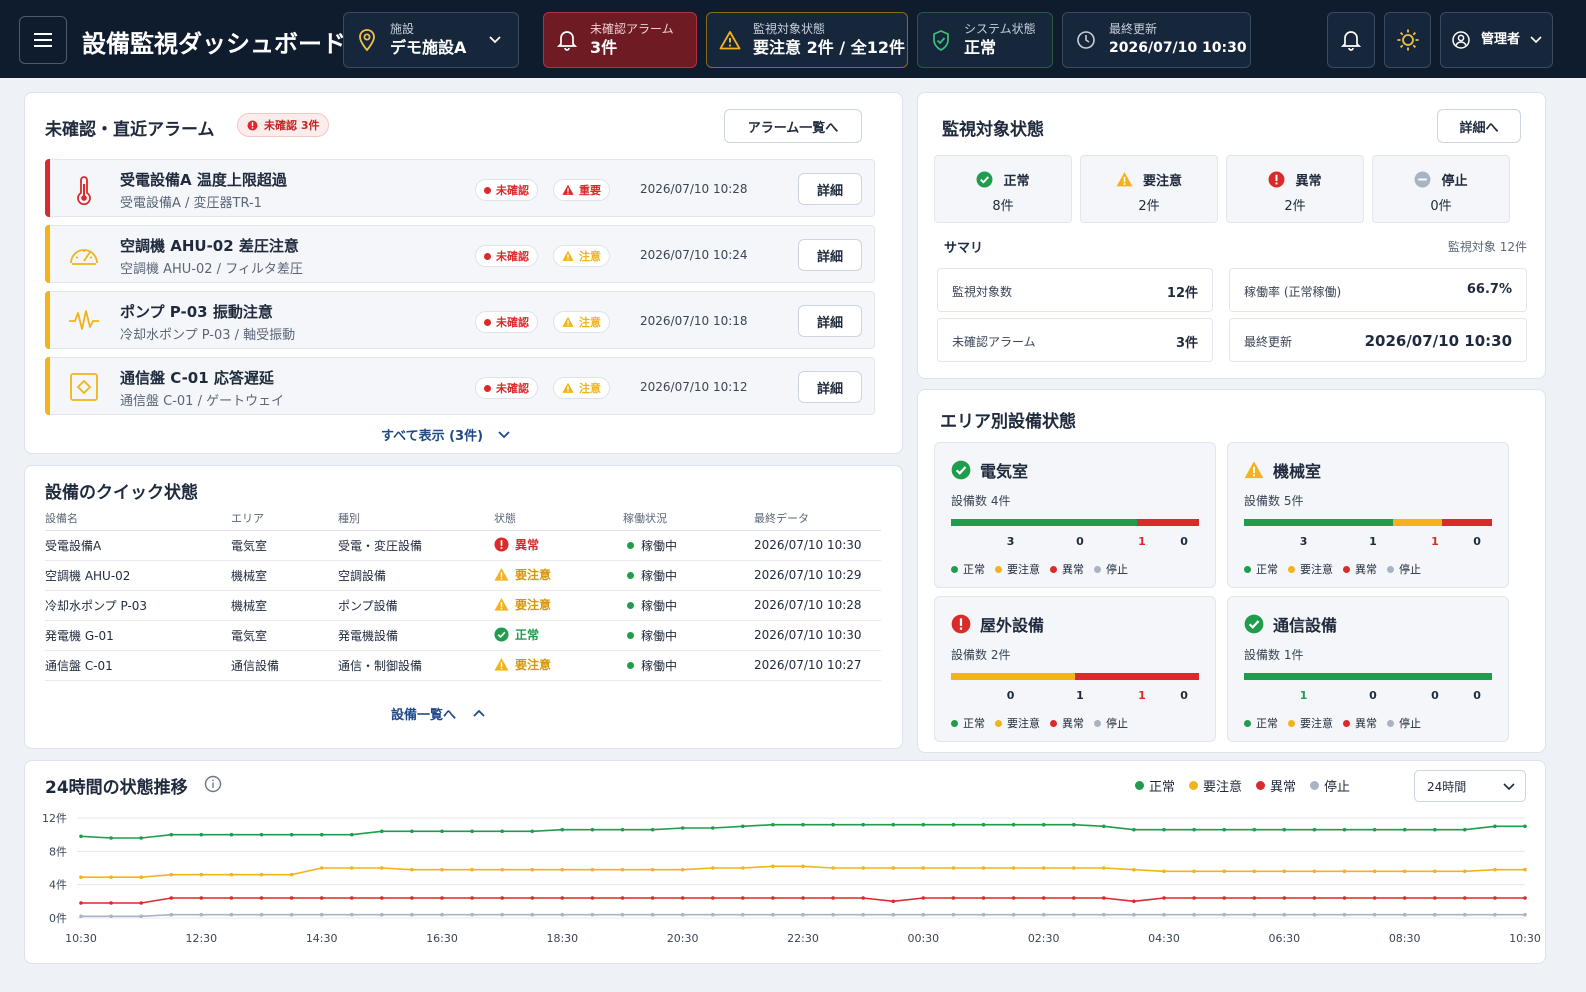 This screenshot has width=1586, height=992. Describe the element at coordinates (1351, 40) in the screenshot. I see `notifications-button` at that location.